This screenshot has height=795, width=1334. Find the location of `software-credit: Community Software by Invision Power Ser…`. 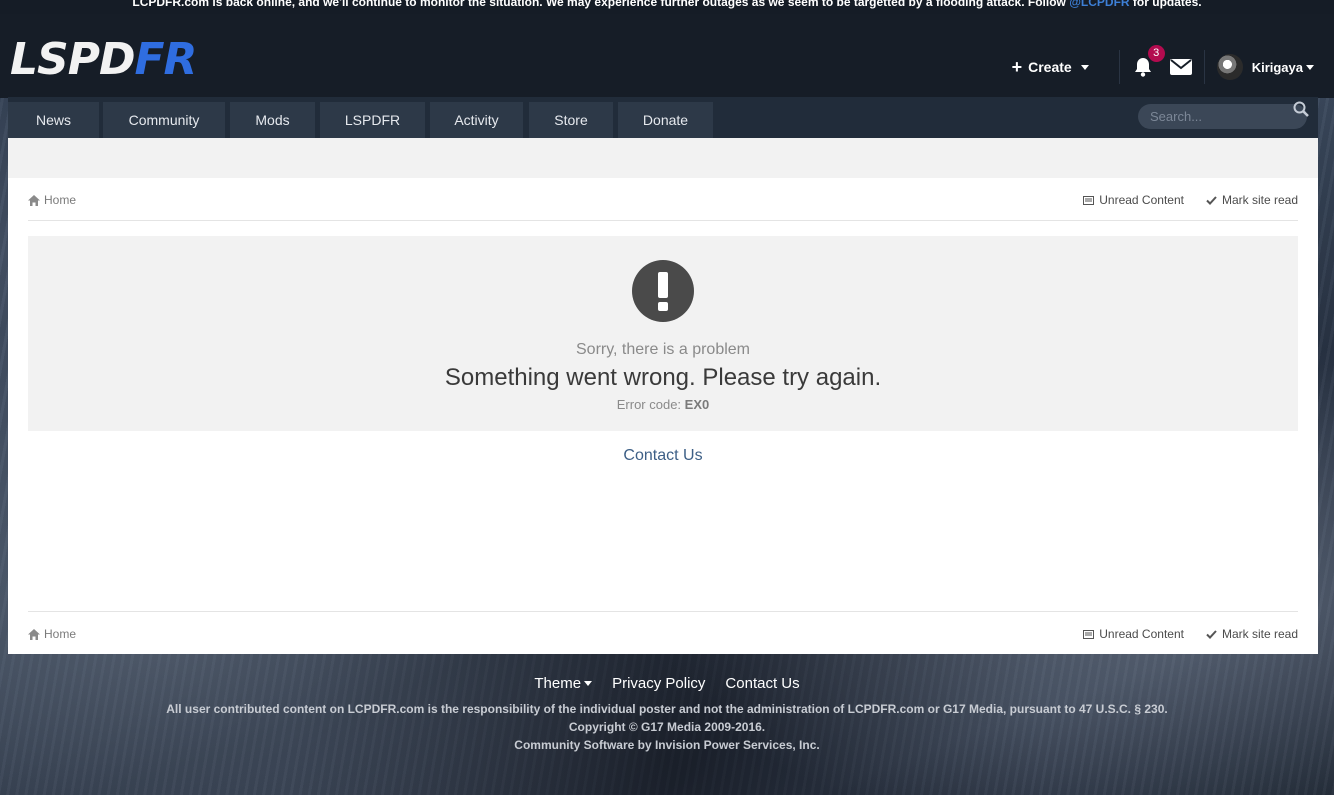

software-credit: Community Software by Invision Power Ser… is located at coordinates (667, 745).